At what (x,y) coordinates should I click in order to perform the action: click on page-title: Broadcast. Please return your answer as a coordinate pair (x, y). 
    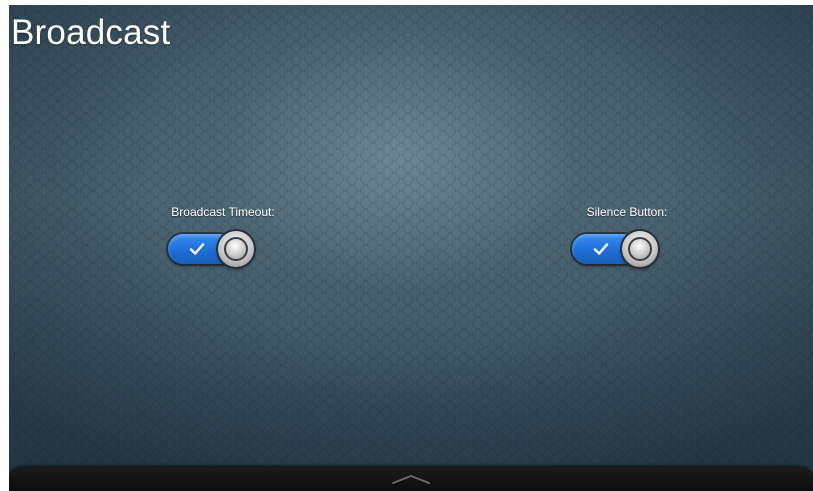
    Looking at the image, I should click on (91, 32).